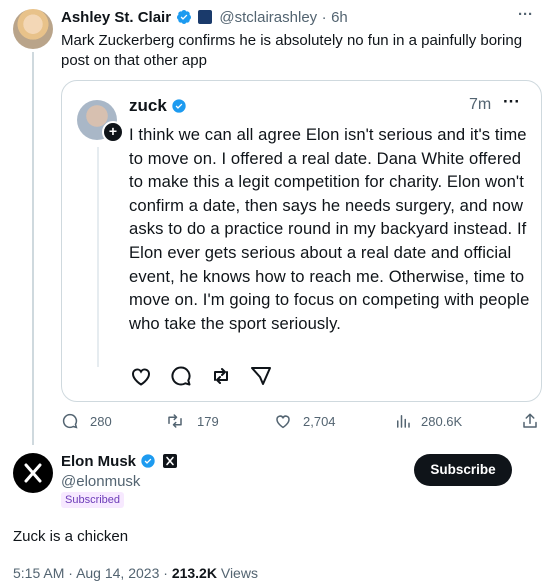 This screenshot has width=550, height=583. I want to click on quoted-header: zuck, so click(158, 106).